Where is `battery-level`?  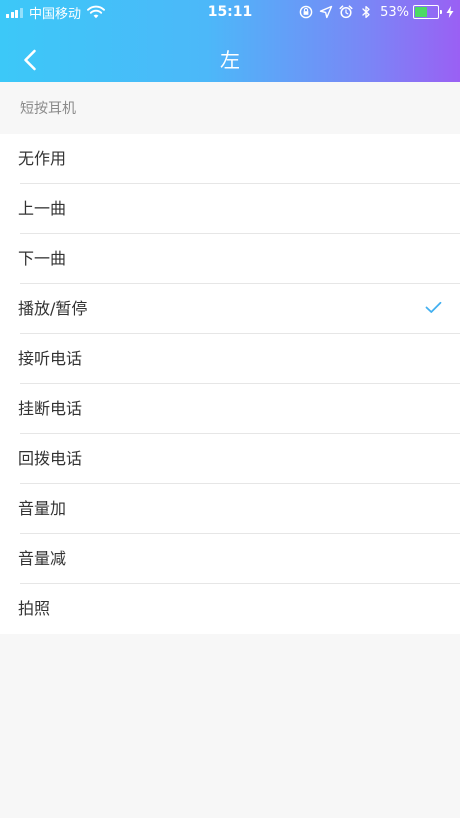 battery-level is located at coordinates (421, 12).